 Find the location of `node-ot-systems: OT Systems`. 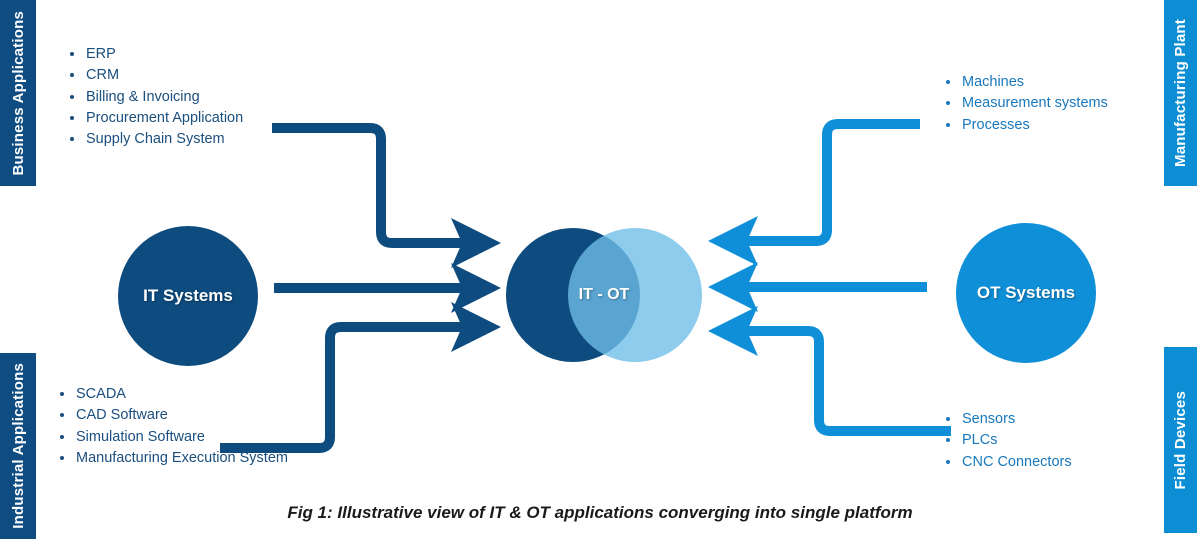

node-ot-systems: OT Systems is located at coordinates (1026, 293).